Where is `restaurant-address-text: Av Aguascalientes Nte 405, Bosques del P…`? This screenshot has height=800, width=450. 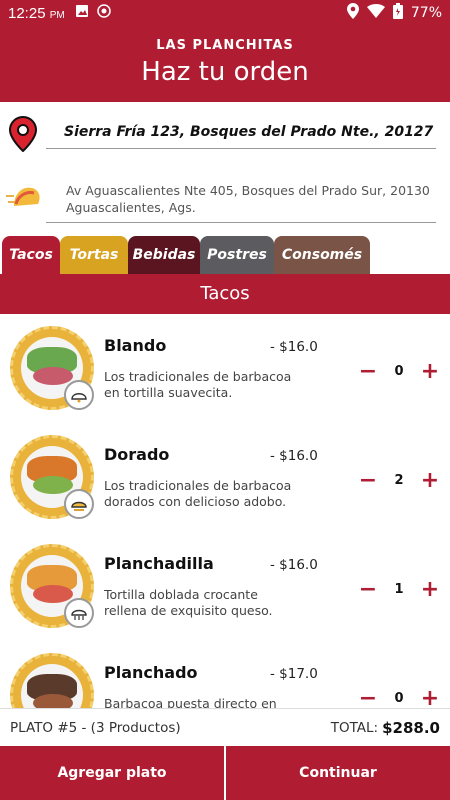
restaurant-address-text: Av Aguascalientes Nte 405, Bosques del P… is located at coordinates (241, 200).